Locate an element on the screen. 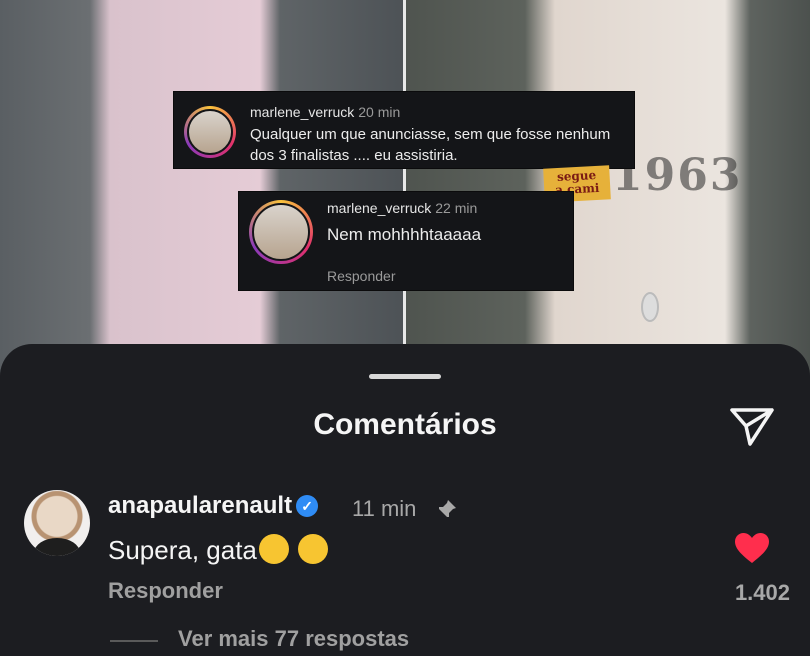  quoted-username-line: marlene_verruck 20 min is located at coordinates (325, 112).